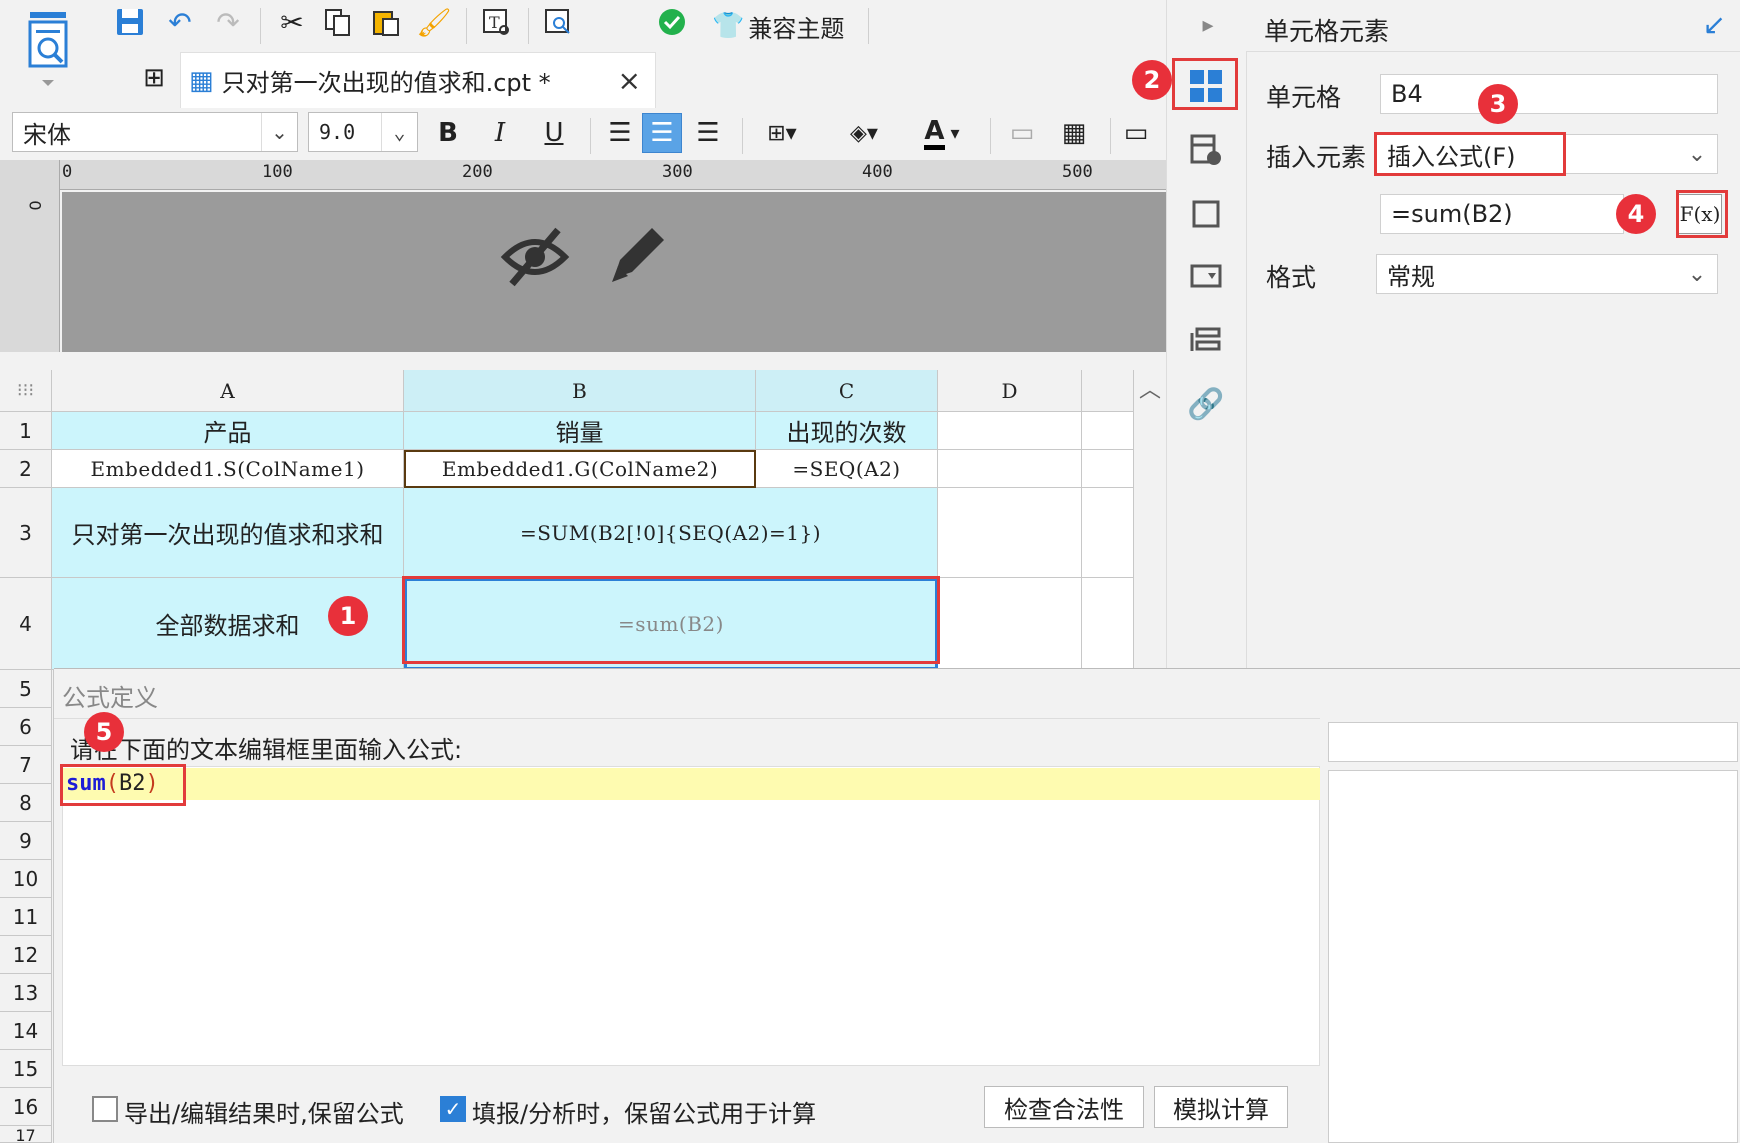  What do you see at coordinates (580, 431) in the screenshot?
I see `cell-b1: 销量` at bounding box center [580, 431].